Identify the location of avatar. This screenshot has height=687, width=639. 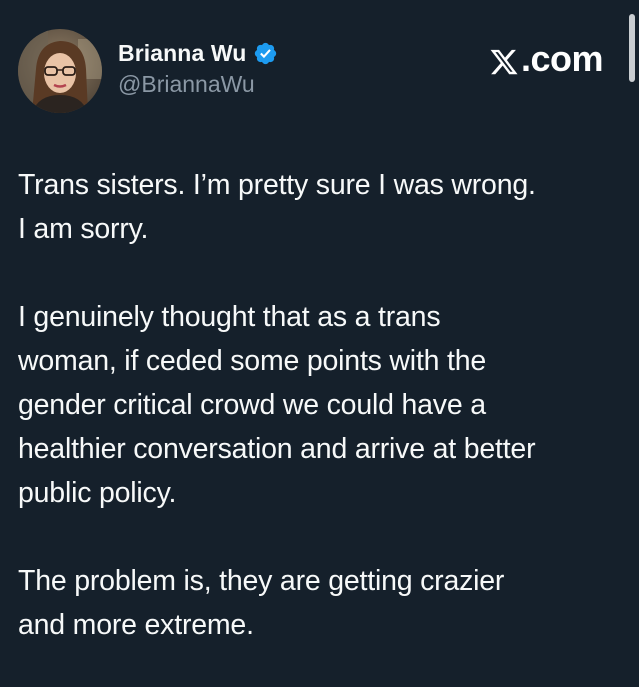
(60, 71).